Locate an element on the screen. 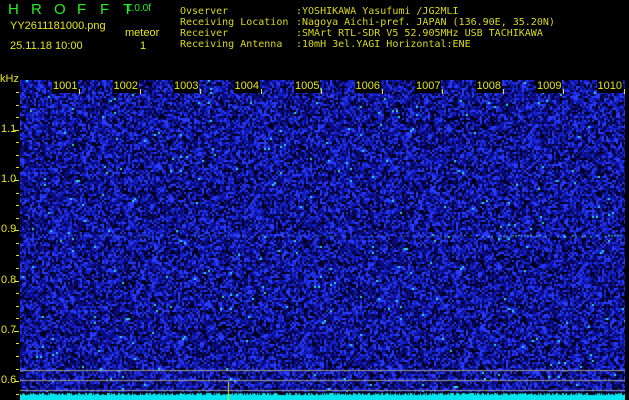 The height and width of the screenshot is (400, 629). x-tick-label: 1005 is located at coordinates (307, 86).